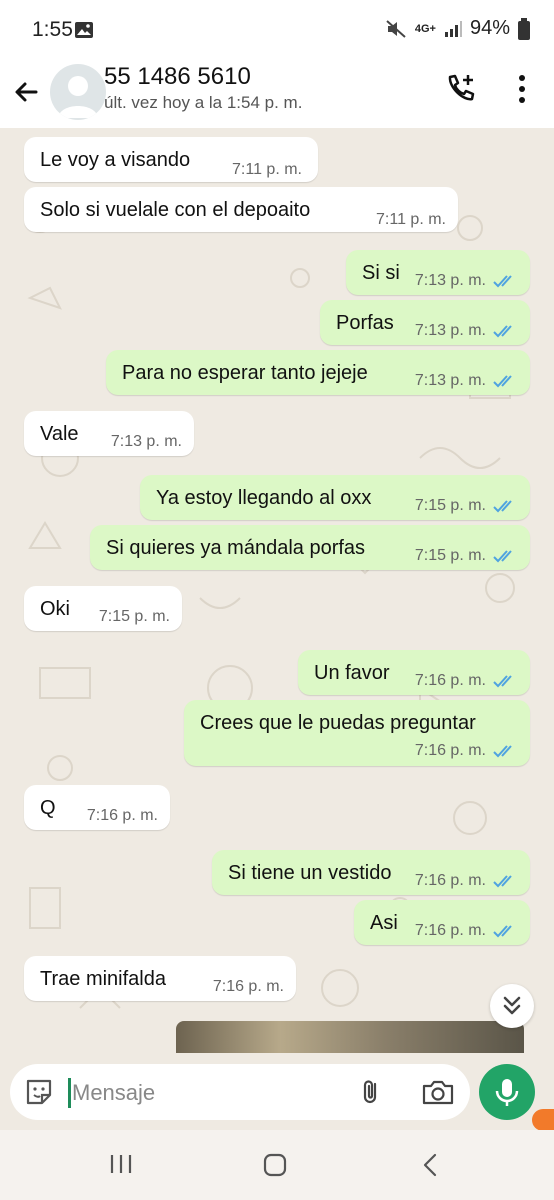 Image resolution: width=554 pixels, height=1200 pixels. I want to click on composer-bar: Mensaje, so click(277, 1091).